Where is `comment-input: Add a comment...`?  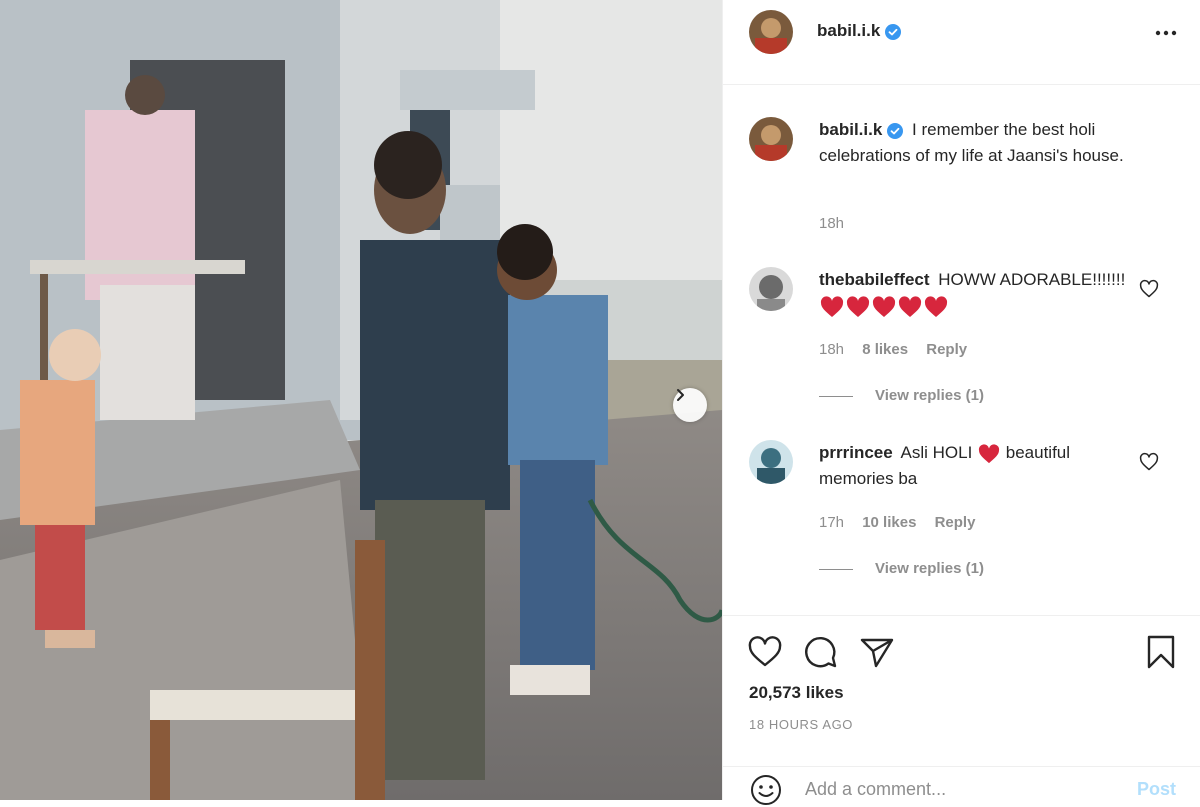
comment-input: Add a comment... is located at coordinates (875, 789).